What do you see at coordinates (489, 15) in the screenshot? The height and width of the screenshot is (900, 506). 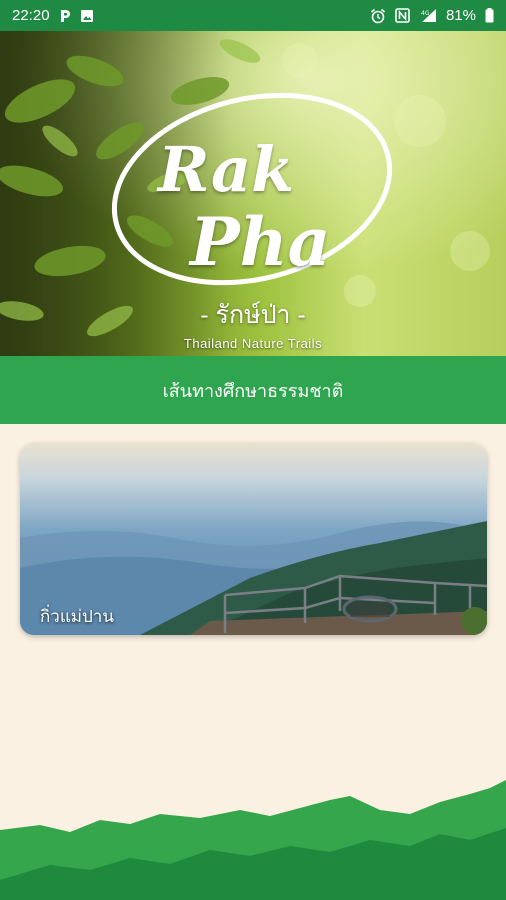 I see `battery-icon` at bounding box center [489, 15].